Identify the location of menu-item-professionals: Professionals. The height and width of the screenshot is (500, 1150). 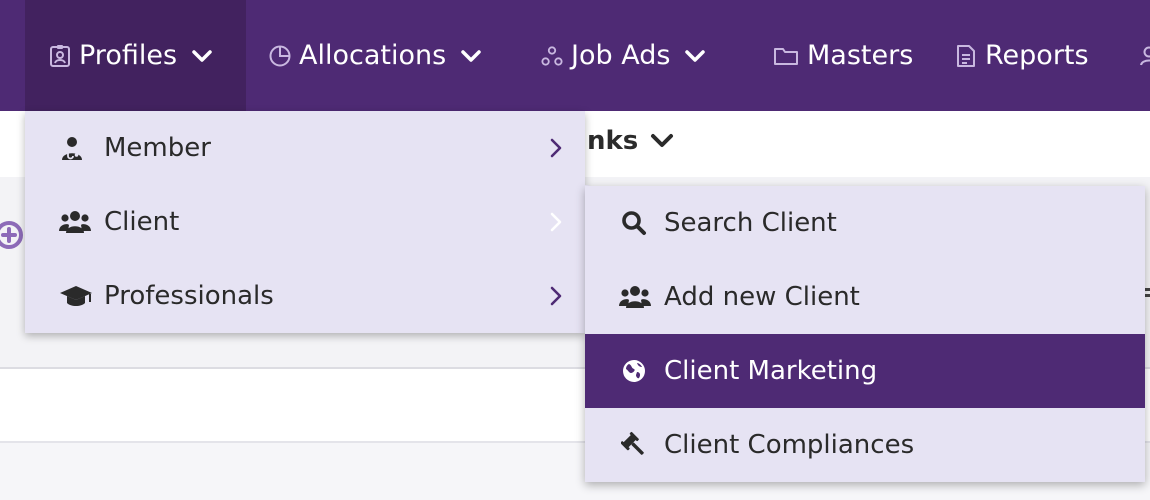
(305, 296).